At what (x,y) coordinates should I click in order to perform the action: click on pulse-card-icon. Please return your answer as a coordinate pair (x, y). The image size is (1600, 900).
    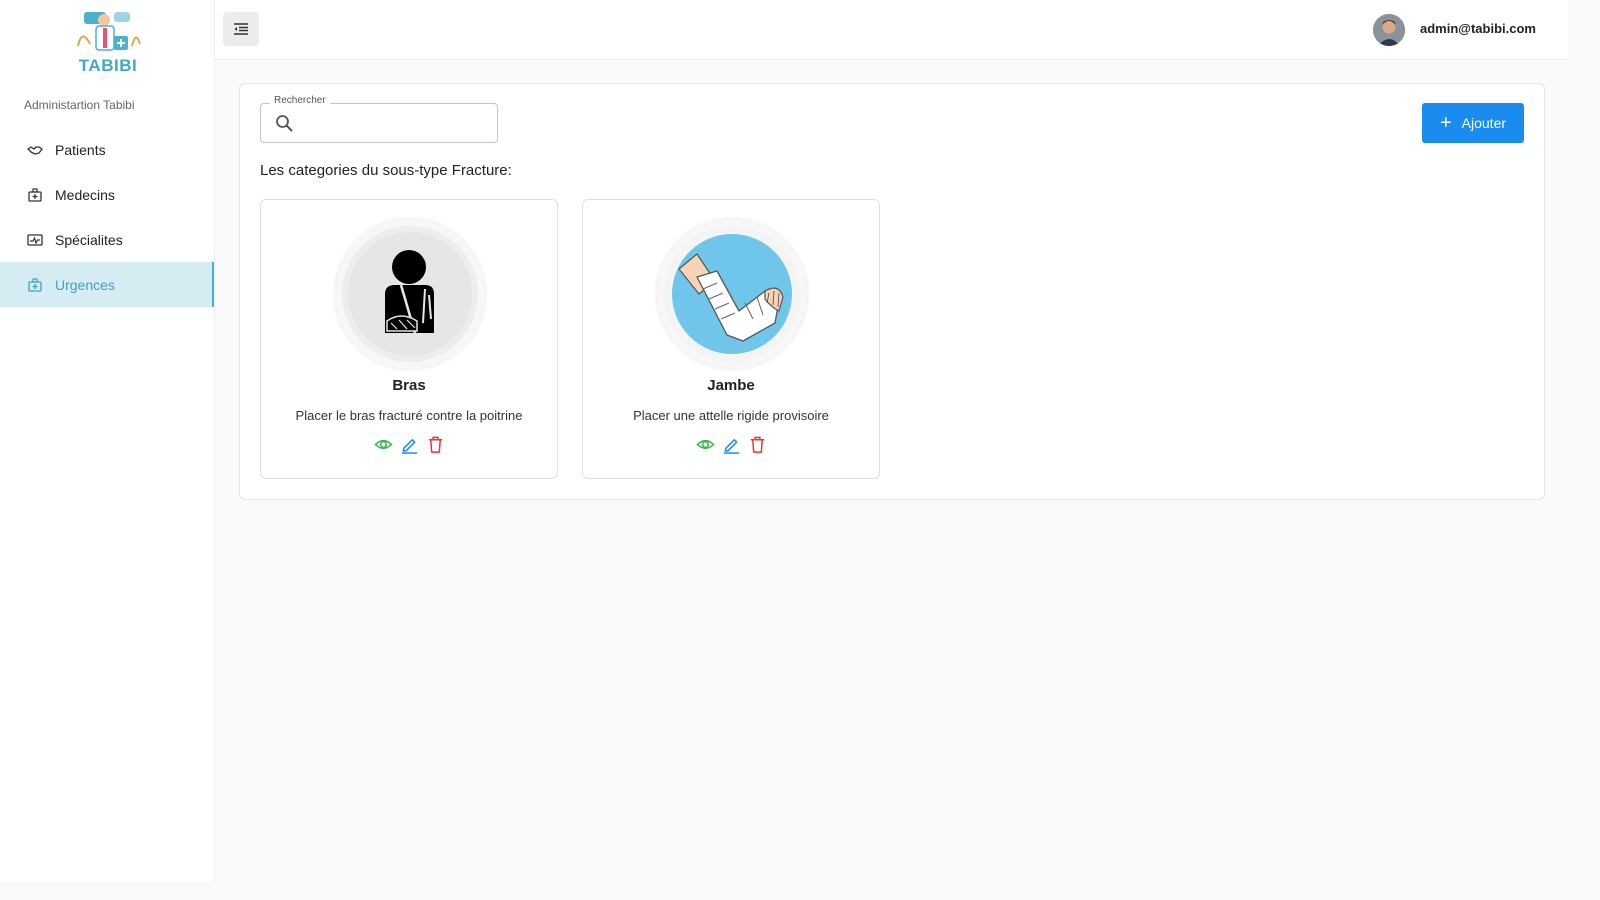
    Looking at the image, I should click on (35, 240).